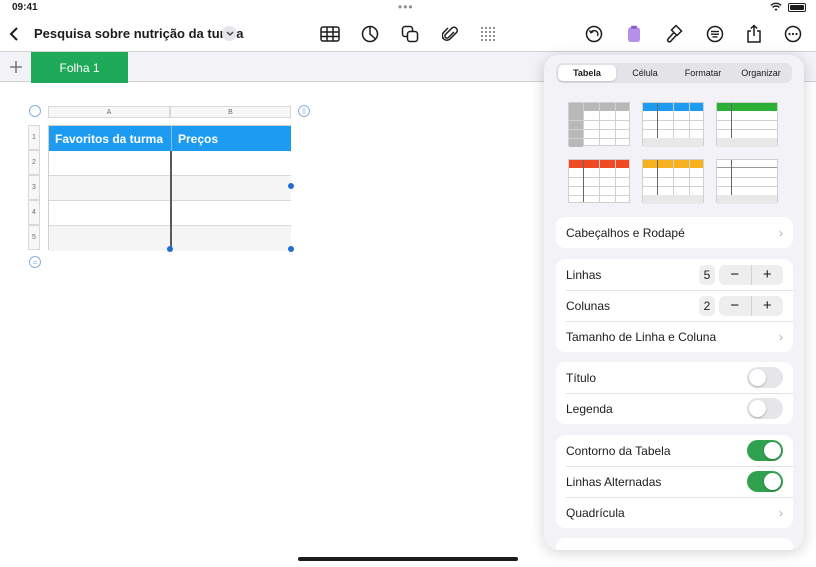  What do you see at coordinates (765, 408) in the screenshot?
I see `caption-toggle` at bounding box center [765, 408].